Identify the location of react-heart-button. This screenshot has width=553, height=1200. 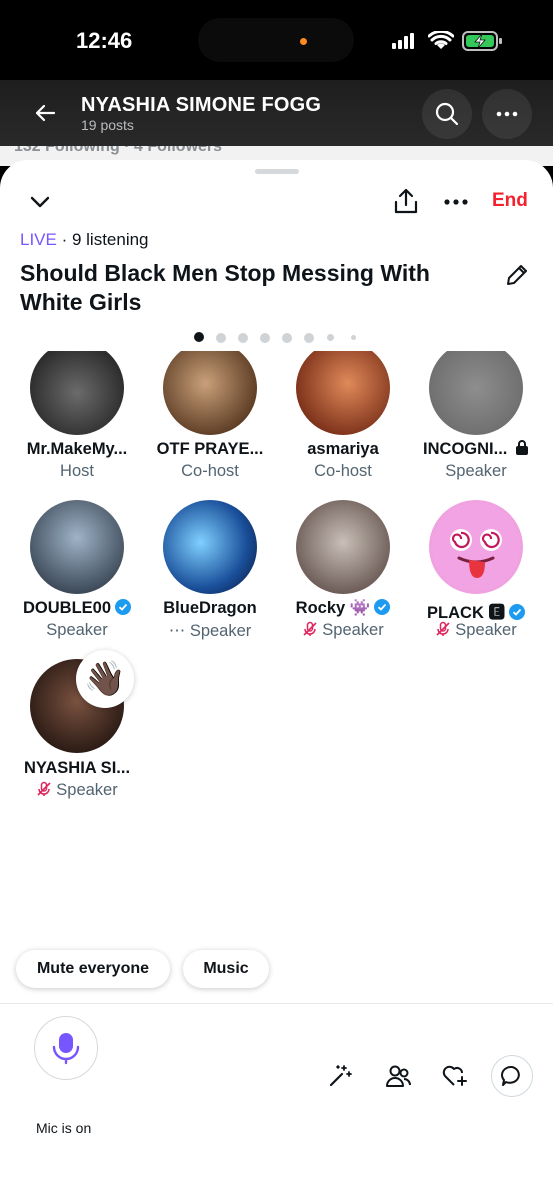
(455, 1076).